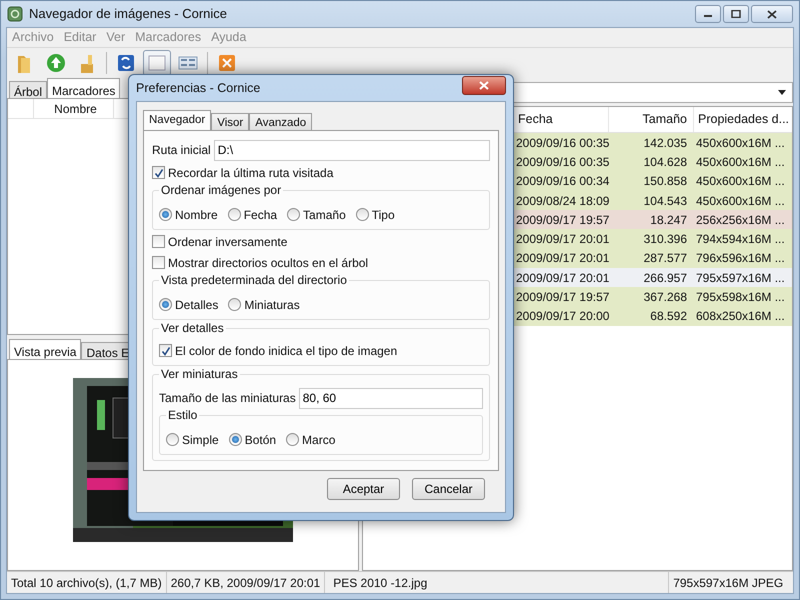 Image resolution: width=800 pixels, height=600 pixels. What do you see at coordinates (668, 220) in the screenshot?
I see `table-cell-text: 18.247` at bounding box center [668, 220].